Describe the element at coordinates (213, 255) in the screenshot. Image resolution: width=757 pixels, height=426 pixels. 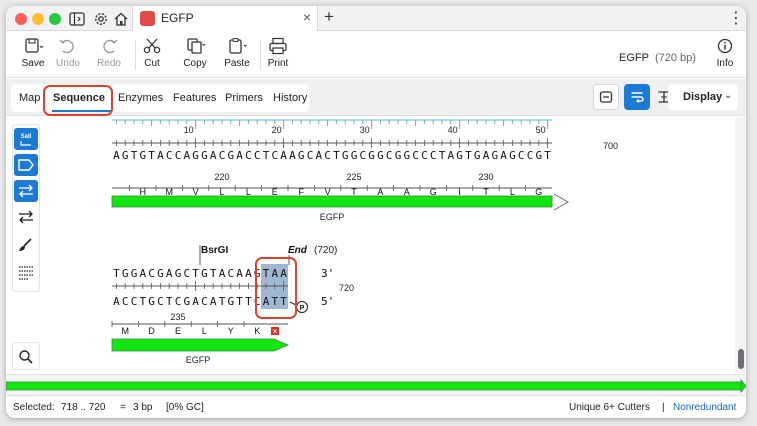
I see `bsrgi-site: BsrGI` at that location.